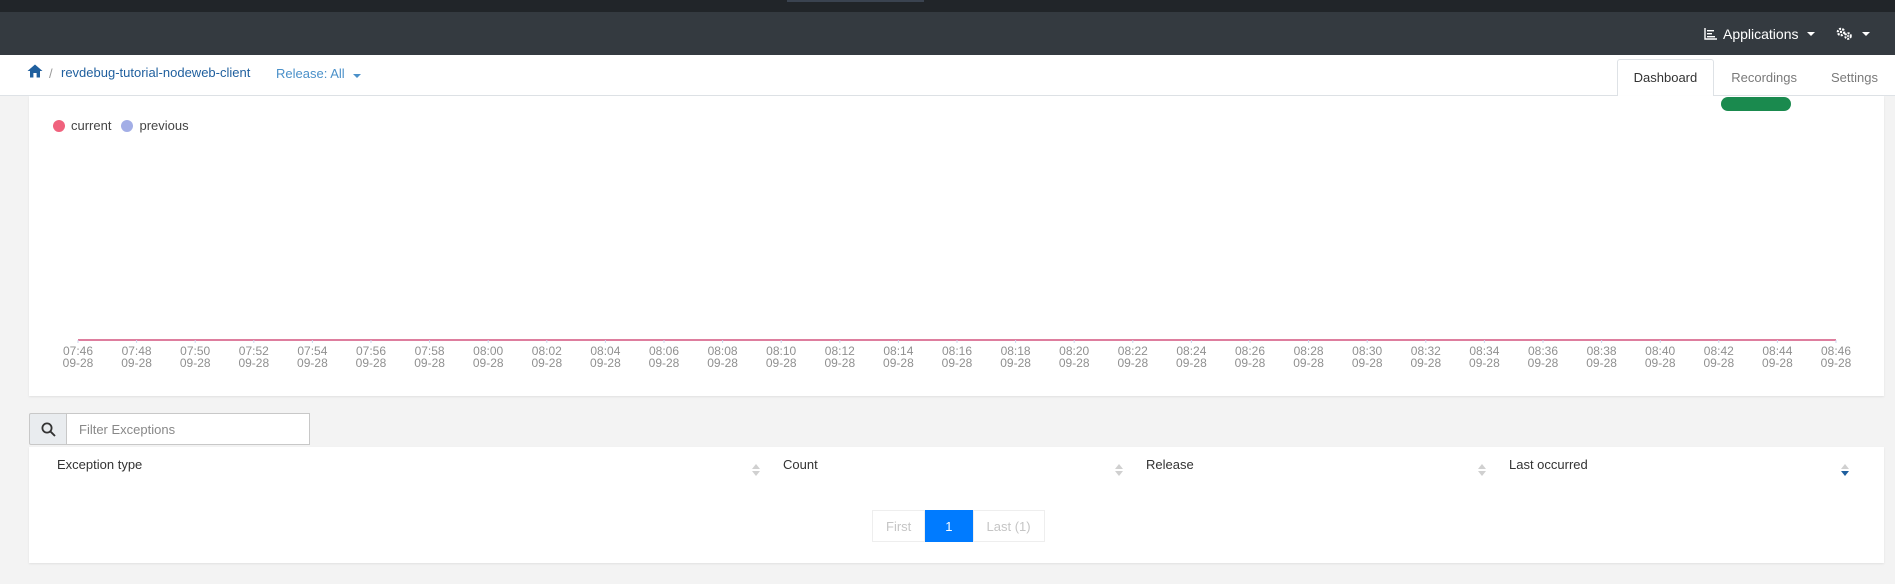 This screenshot has height=584, width=1895. Describe the element at coordinates (1844, 33) in the screenshot. I see `gears-icon` at that location.